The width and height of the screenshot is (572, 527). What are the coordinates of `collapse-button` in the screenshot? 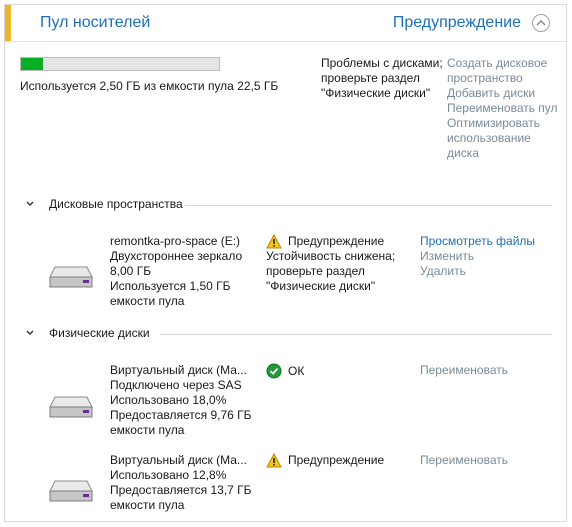 It's located at (541, 23).